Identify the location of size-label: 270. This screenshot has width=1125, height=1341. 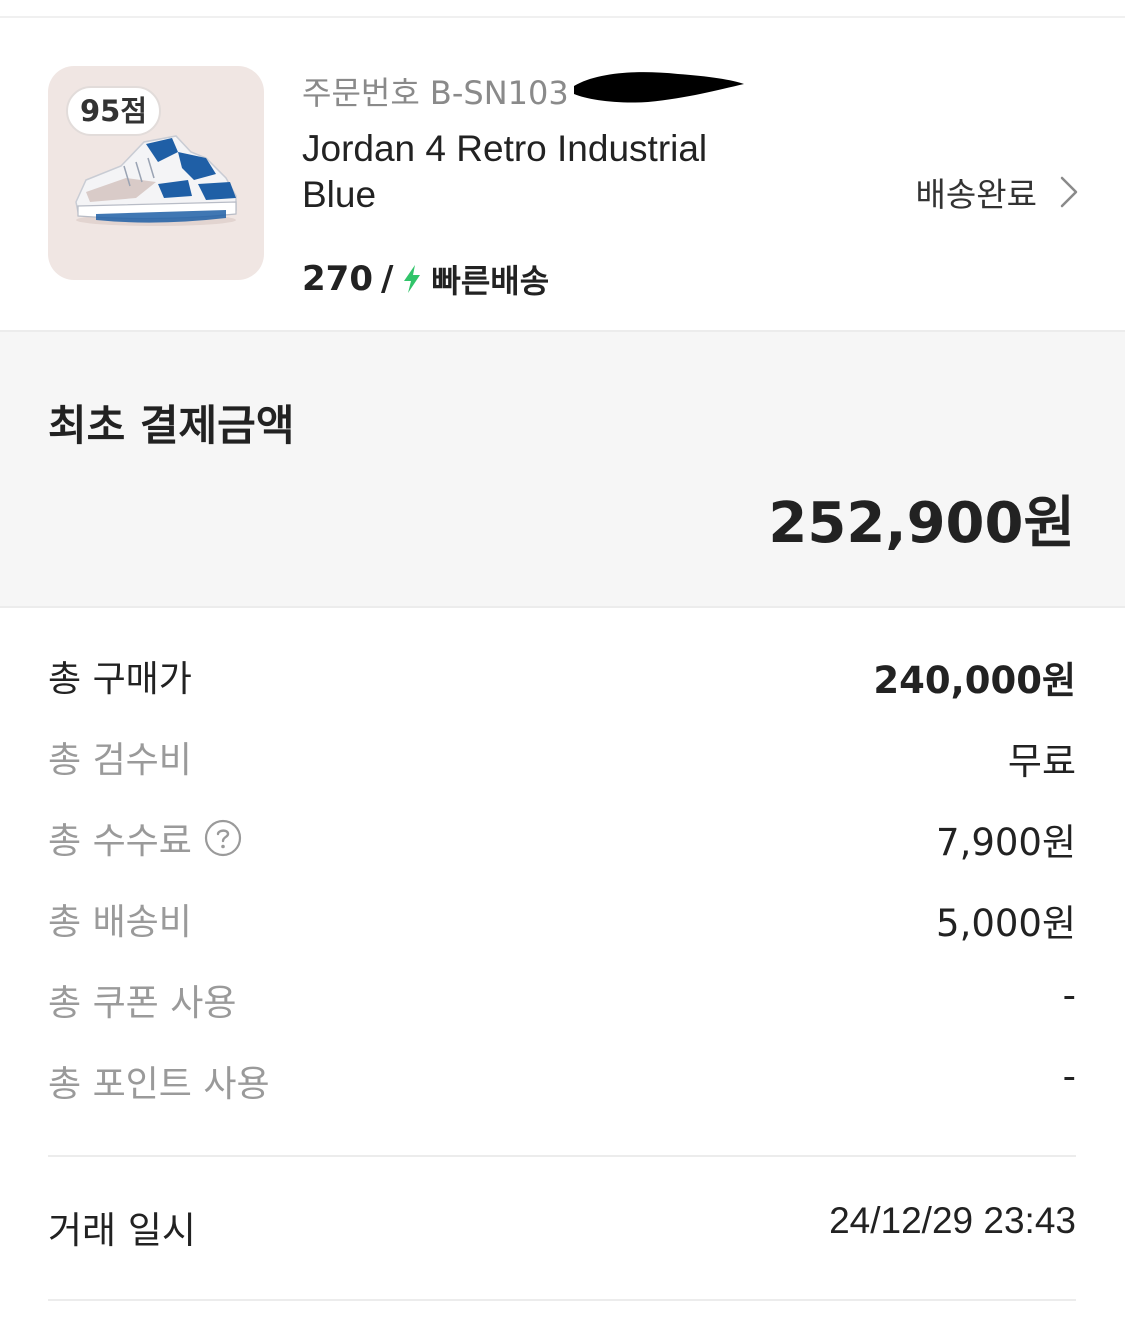
(337, 279).